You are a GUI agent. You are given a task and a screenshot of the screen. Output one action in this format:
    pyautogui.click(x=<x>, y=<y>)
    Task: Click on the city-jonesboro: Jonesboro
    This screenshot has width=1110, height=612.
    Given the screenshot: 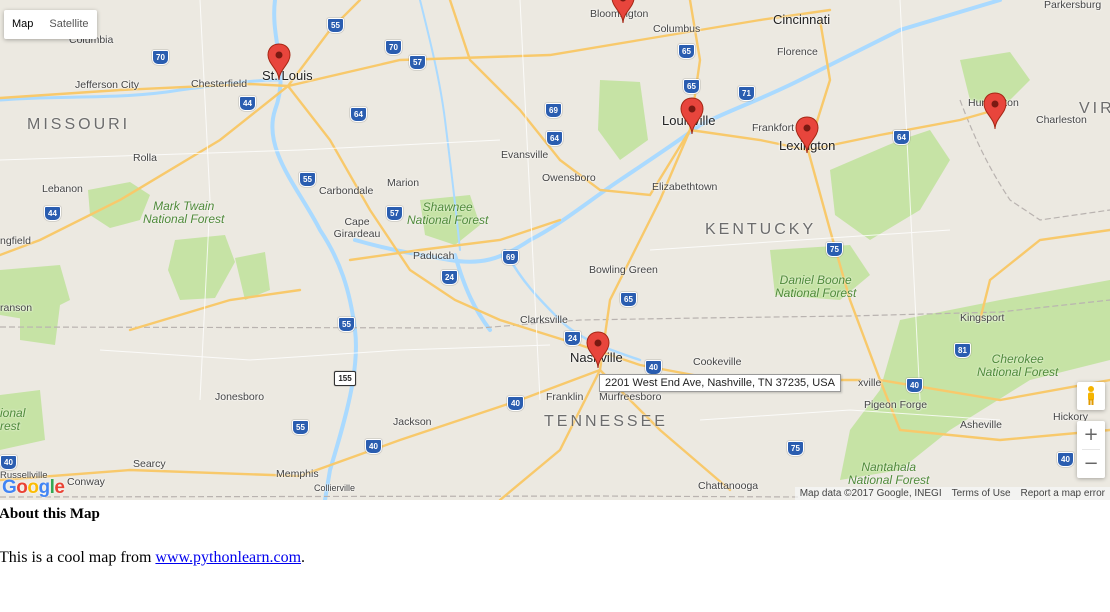 What is the action you would take?
    pyautogui.click(x=240, y=397)
    